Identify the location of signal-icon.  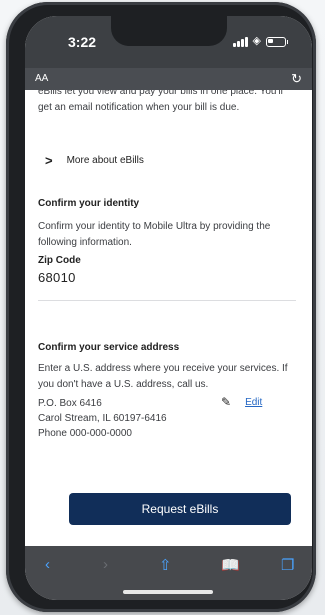
(240, 41).